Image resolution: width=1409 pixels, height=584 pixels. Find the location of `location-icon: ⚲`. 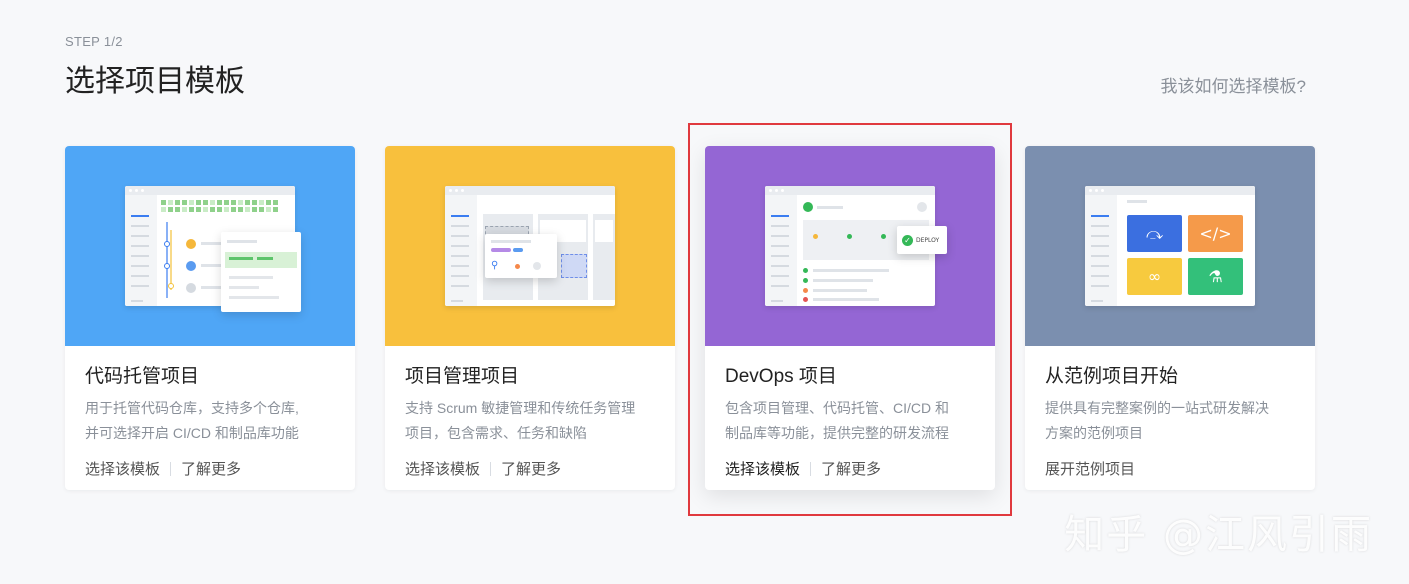

location-icon: ⚲ is located at coordinates (495, 265).